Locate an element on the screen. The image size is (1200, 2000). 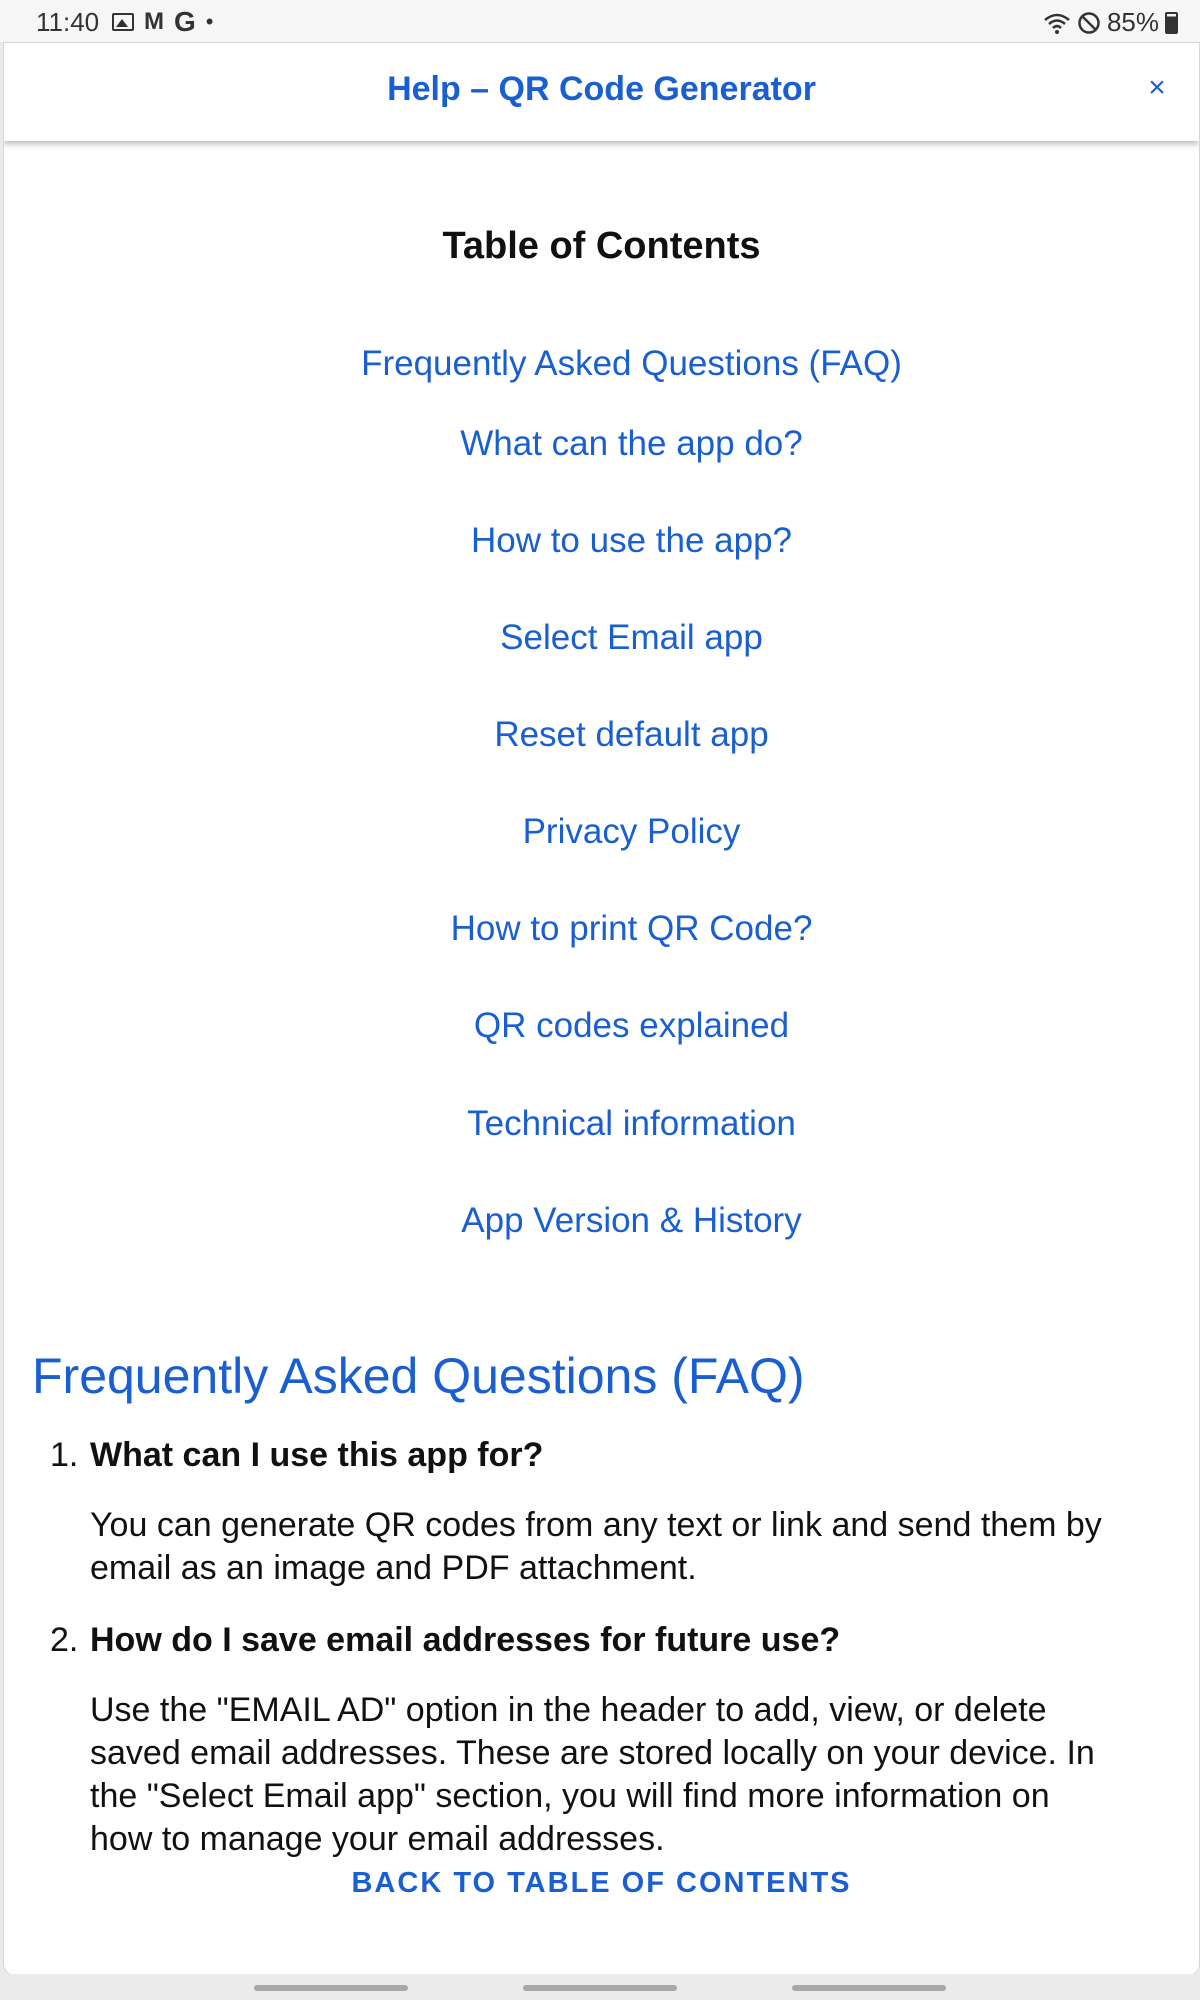
close-button: × is located at coordinates (1157, 88).